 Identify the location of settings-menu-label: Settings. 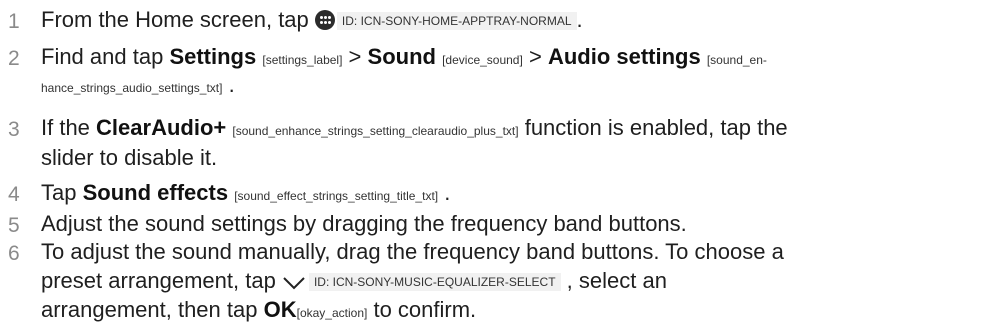
(213, 56).